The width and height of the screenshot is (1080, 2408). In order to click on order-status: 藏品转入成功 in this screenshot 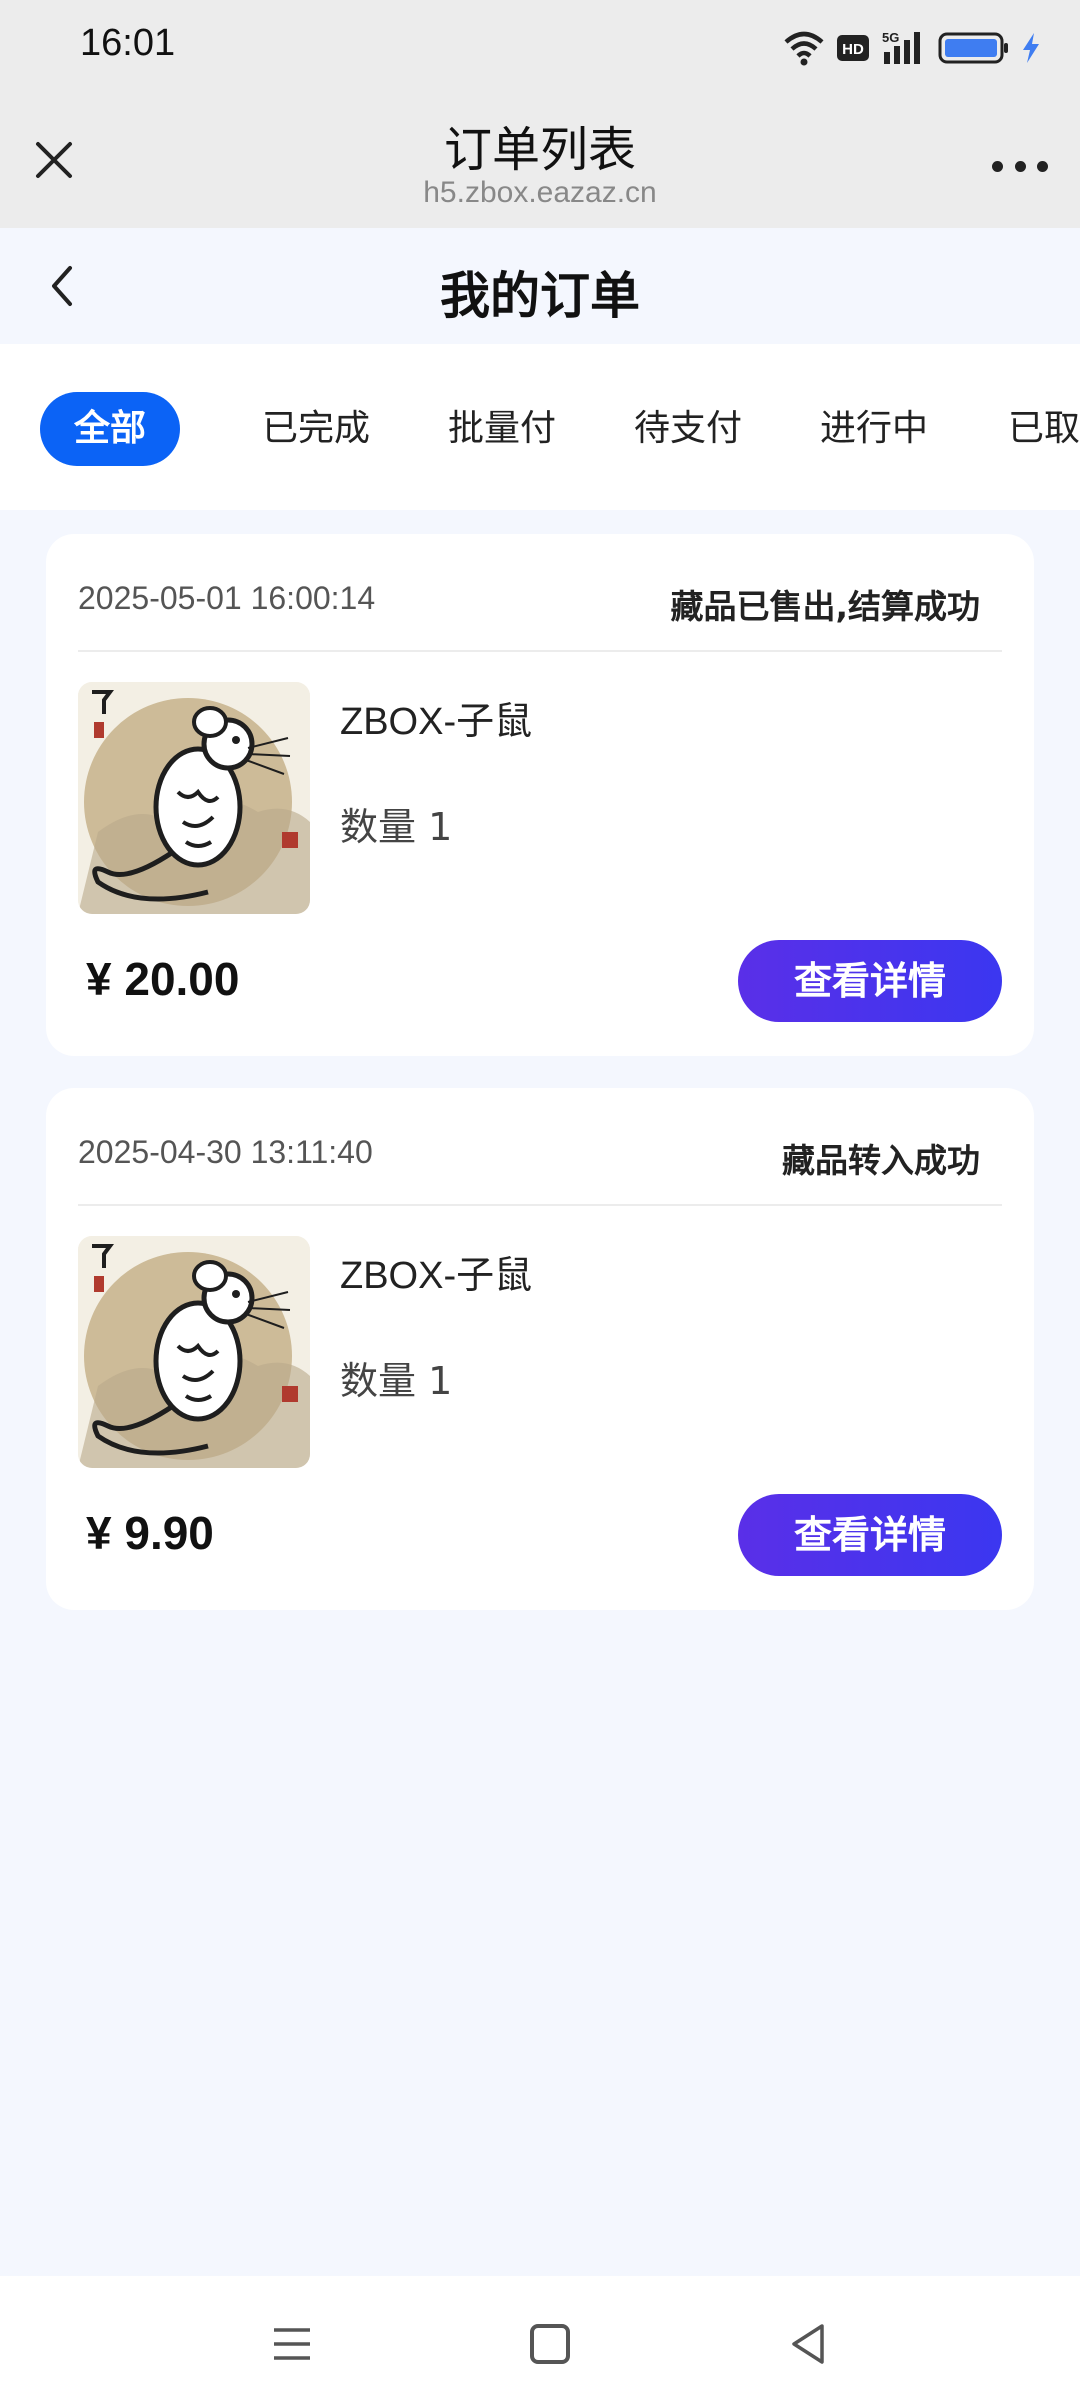, I will do `click(881, 1160)`.